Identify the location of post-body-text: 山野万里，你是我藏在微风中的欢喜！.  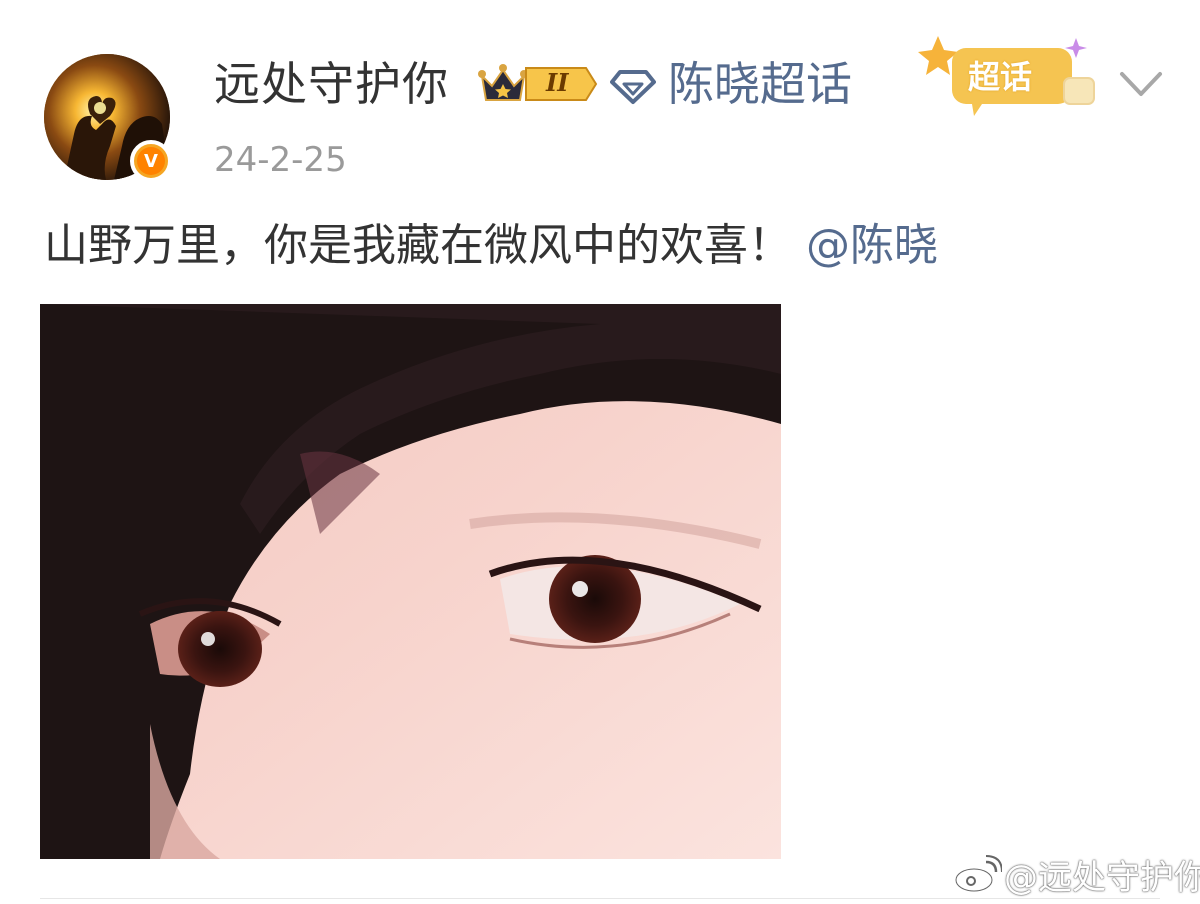
(418, 245).